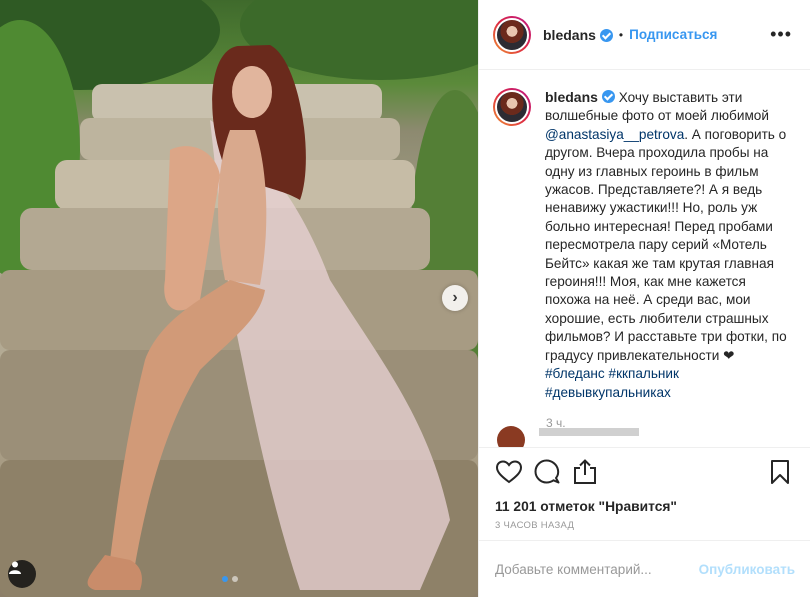 The image size is (810, 597). Describe the element at coordinates (571, 97) in the screenshot. I see `caption-username: bledans` at that location.